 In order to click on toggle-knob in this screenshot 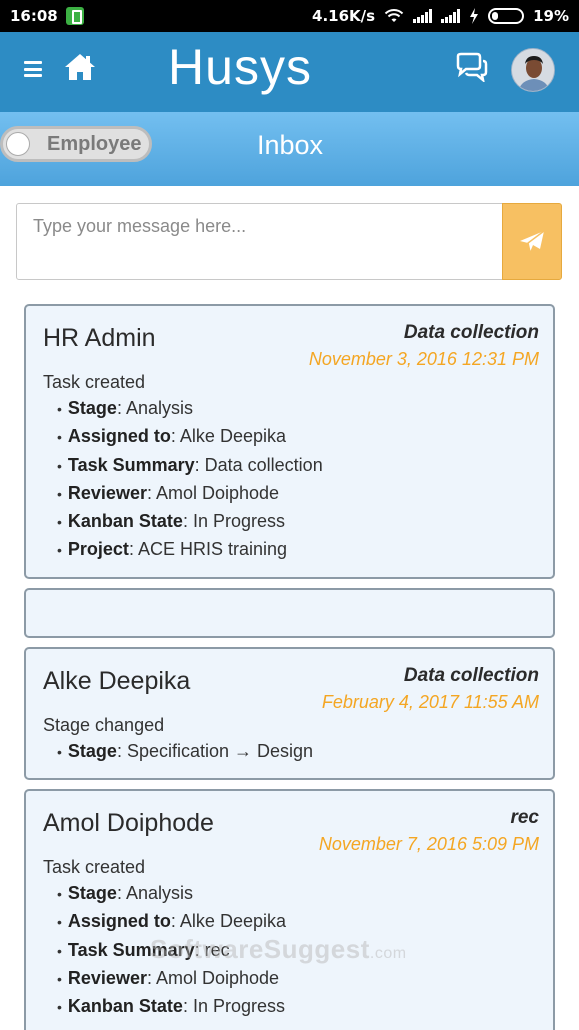, I will do `click(18, 144)`.